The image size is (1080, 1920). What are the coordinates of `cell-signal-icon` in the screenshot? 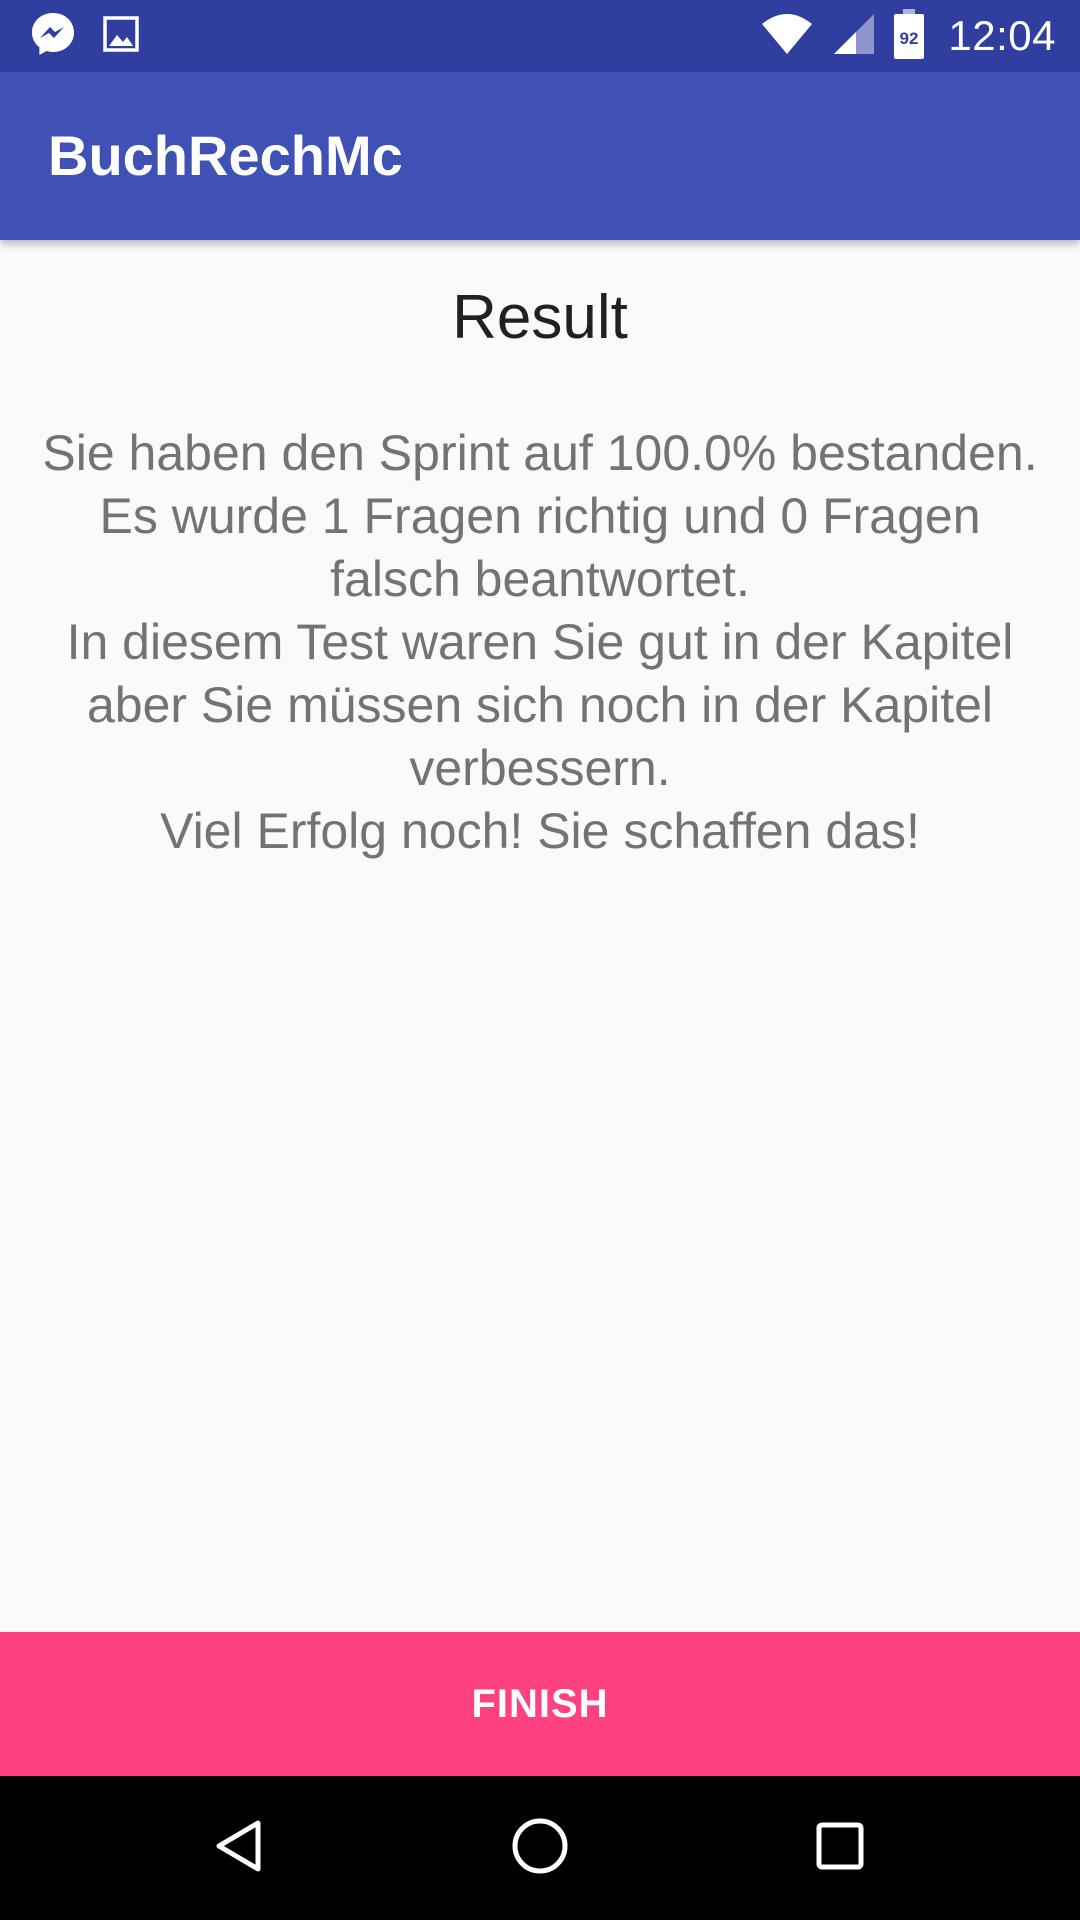 It's located at (854, 36).